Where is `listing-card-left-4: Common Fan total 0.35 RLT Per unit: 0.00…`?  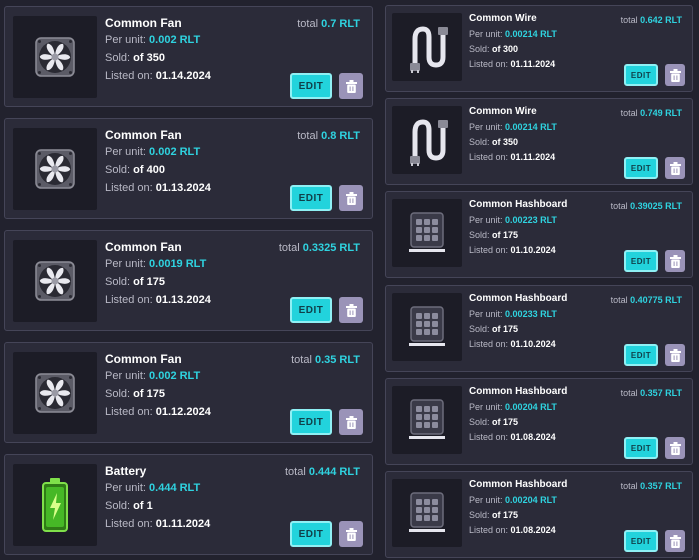 listing-card-left-4: Common Fan total 0.35 RLT Per unit: 0.00… is located at coordinates (188, 392).